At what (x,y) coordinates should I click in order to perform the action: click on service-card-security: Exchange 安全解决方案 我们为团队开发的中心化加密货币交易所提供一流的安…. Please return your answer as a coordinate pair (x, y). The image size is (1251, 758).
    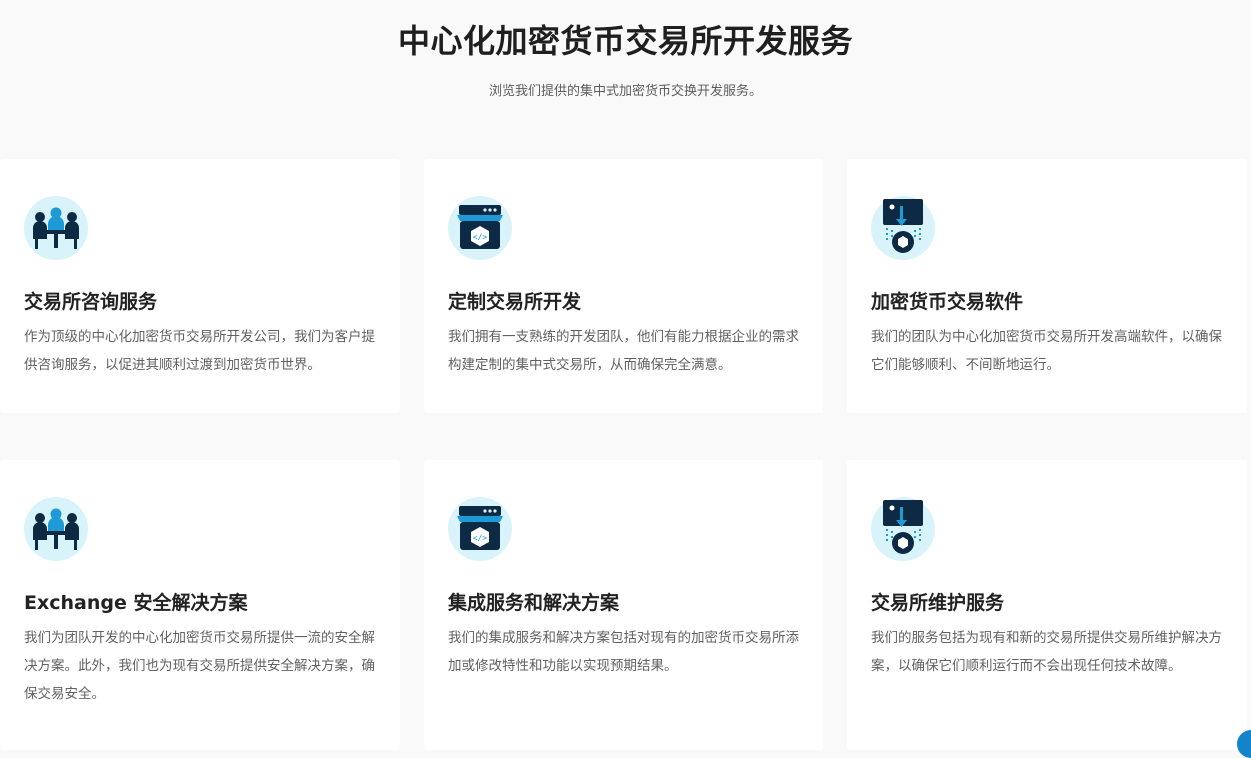
    Looking at the image, I should click on (200, 605).